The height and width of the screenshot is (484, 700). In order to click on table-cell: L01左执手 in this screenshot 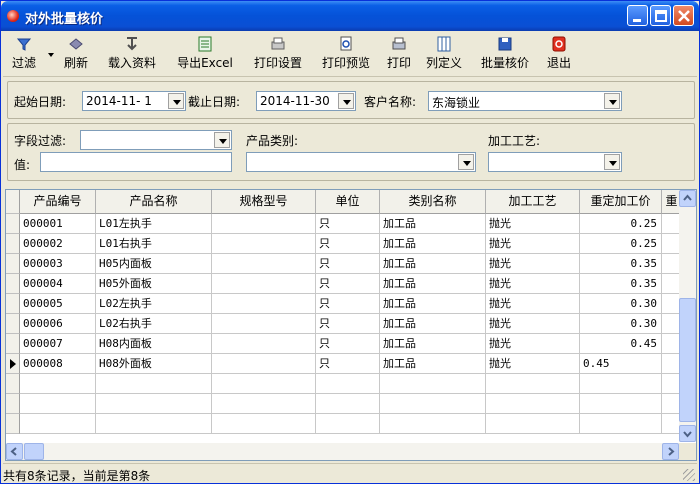, I will do `click(154, 224)`.